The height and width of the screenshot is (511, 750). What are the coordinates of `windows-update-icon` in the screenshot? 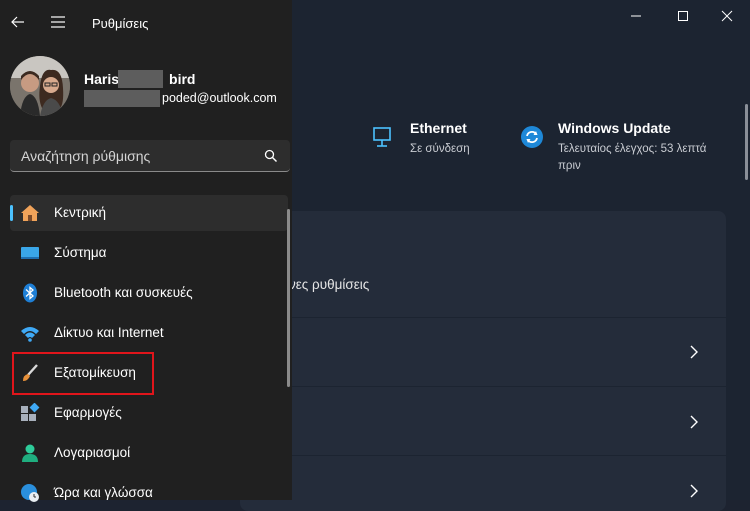 It's located at (532, 137).